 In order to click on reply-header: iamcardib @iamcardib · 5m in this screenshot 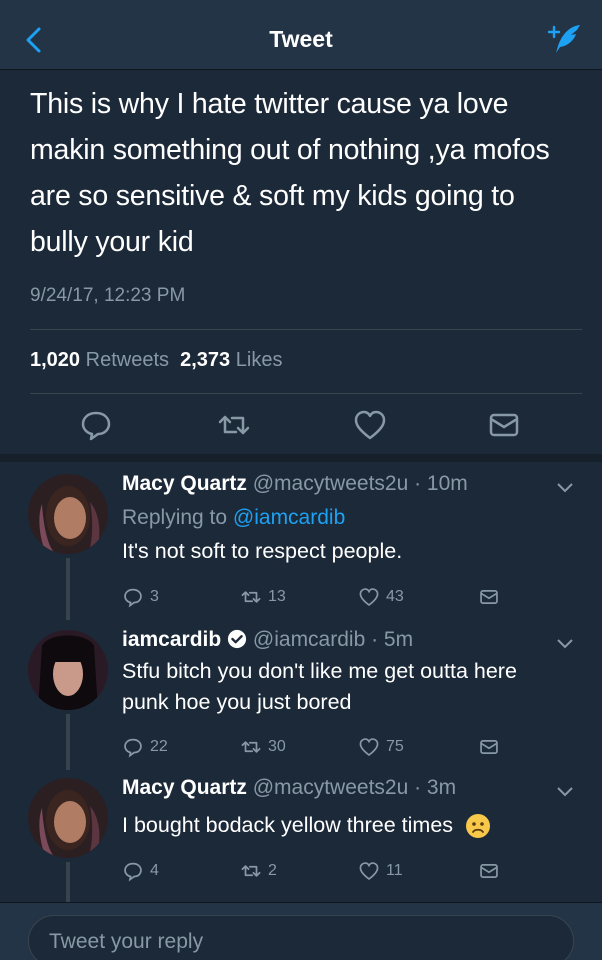, I will do `click(267, 640)`.